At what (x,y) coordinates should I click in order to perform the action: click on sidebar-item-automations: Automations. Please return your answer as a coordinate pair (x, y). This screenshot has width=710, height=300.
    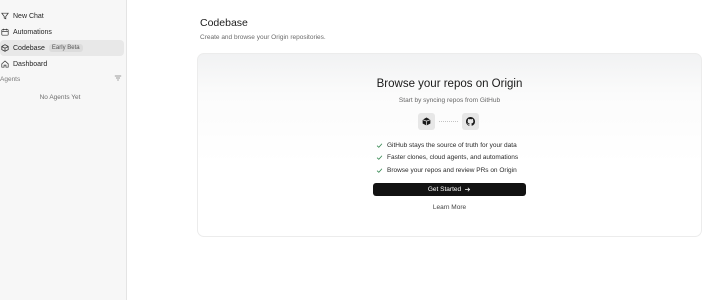
    Looking at the image, I should click on (62, 32).